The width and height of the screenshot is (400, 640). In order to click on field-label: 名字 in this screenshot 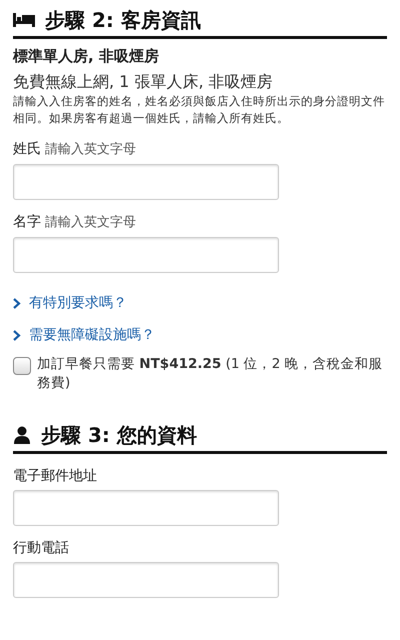, I will do `click(27, 222)`.